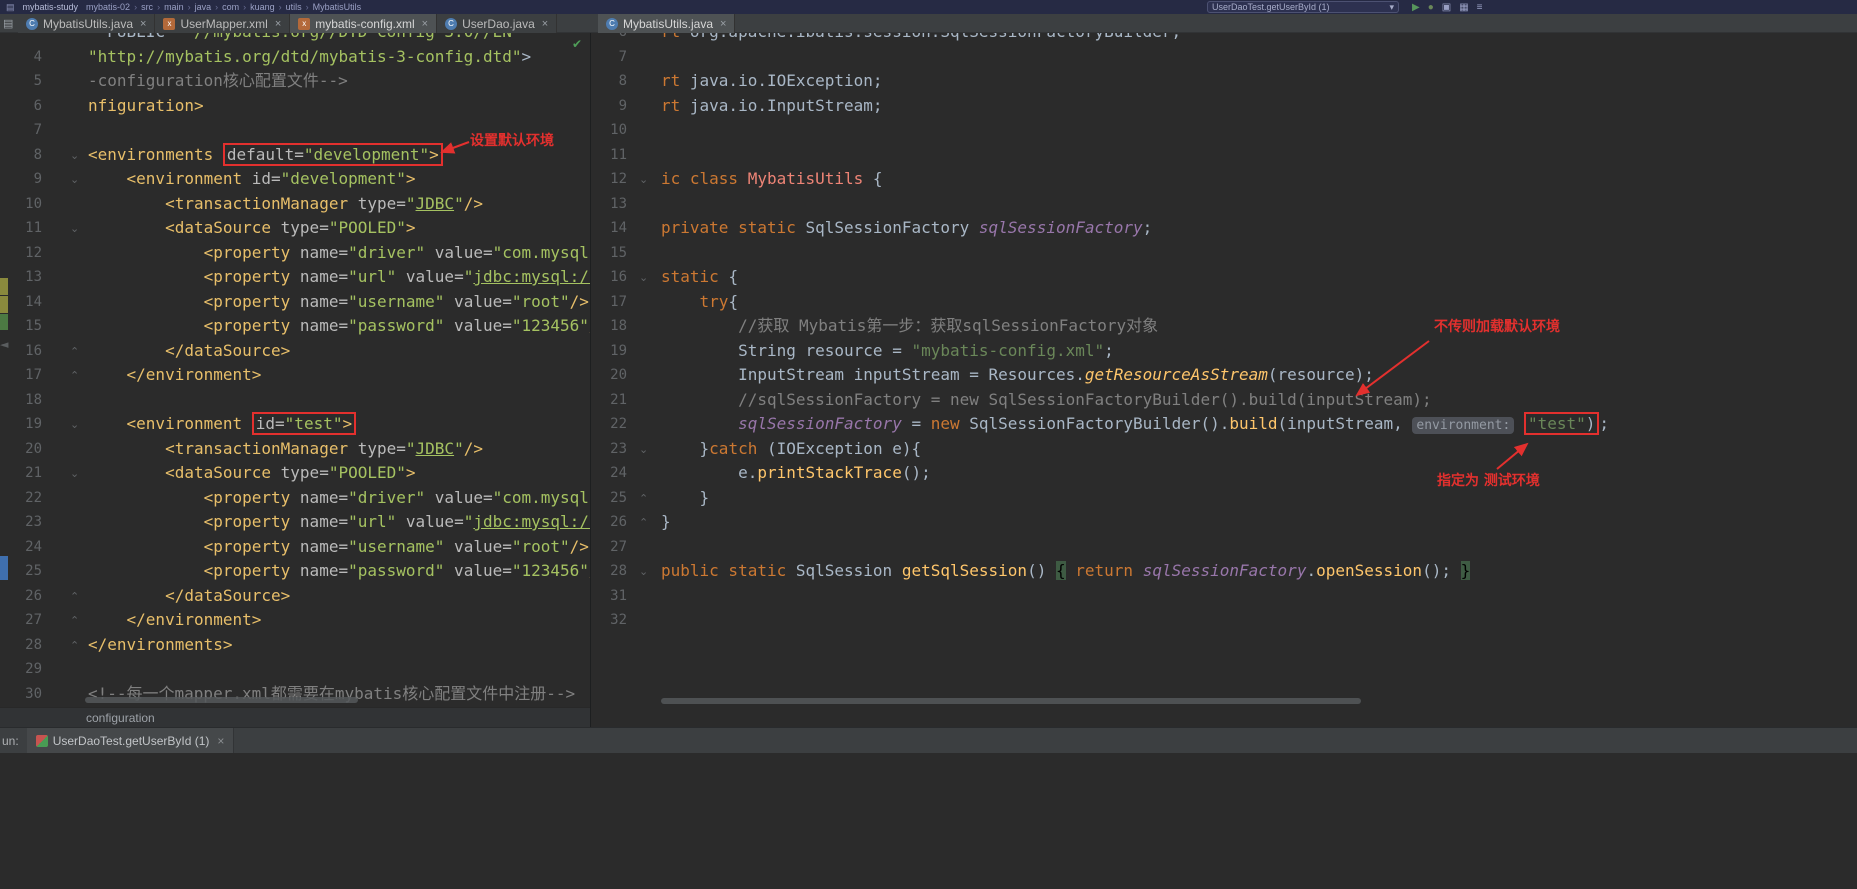 This screenshot has width=1857, height=889. What do you see at coordinates (609, 571) in the screenshot?
I see `line-number: 28` at bounding box center [609, 571].